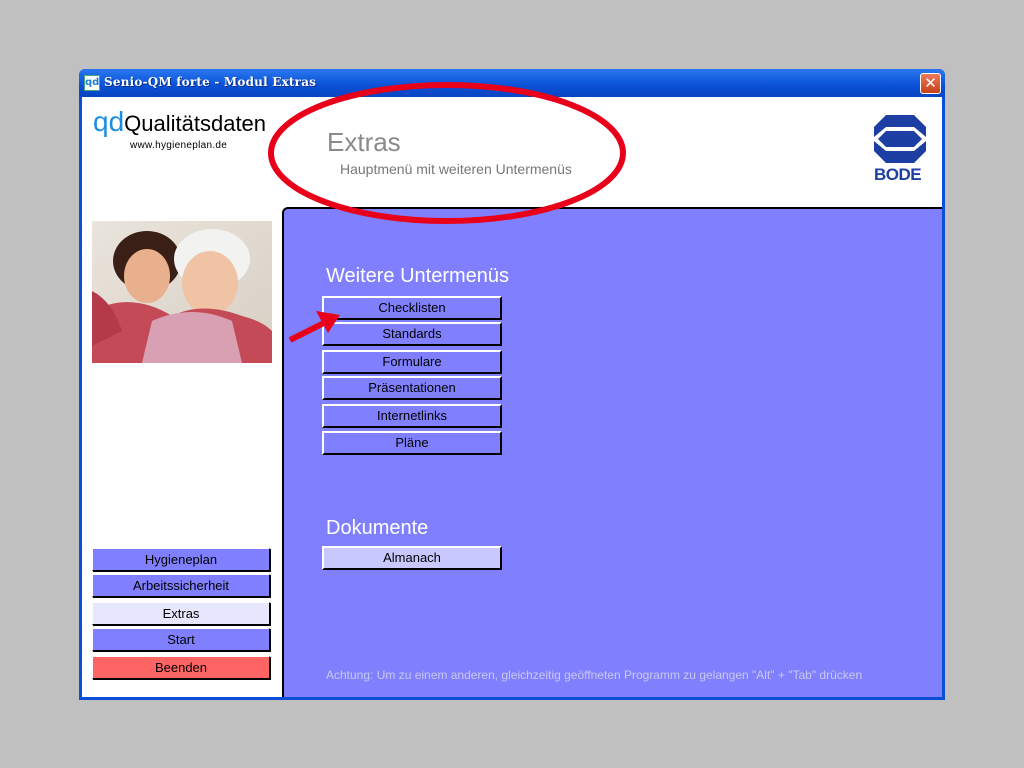 The width and height of the screenshot is (1024, 768). What do you see at coordinates (181, 613) in the screenshot?
I see `extras-button: Extras` at bounding box center [181, 613].